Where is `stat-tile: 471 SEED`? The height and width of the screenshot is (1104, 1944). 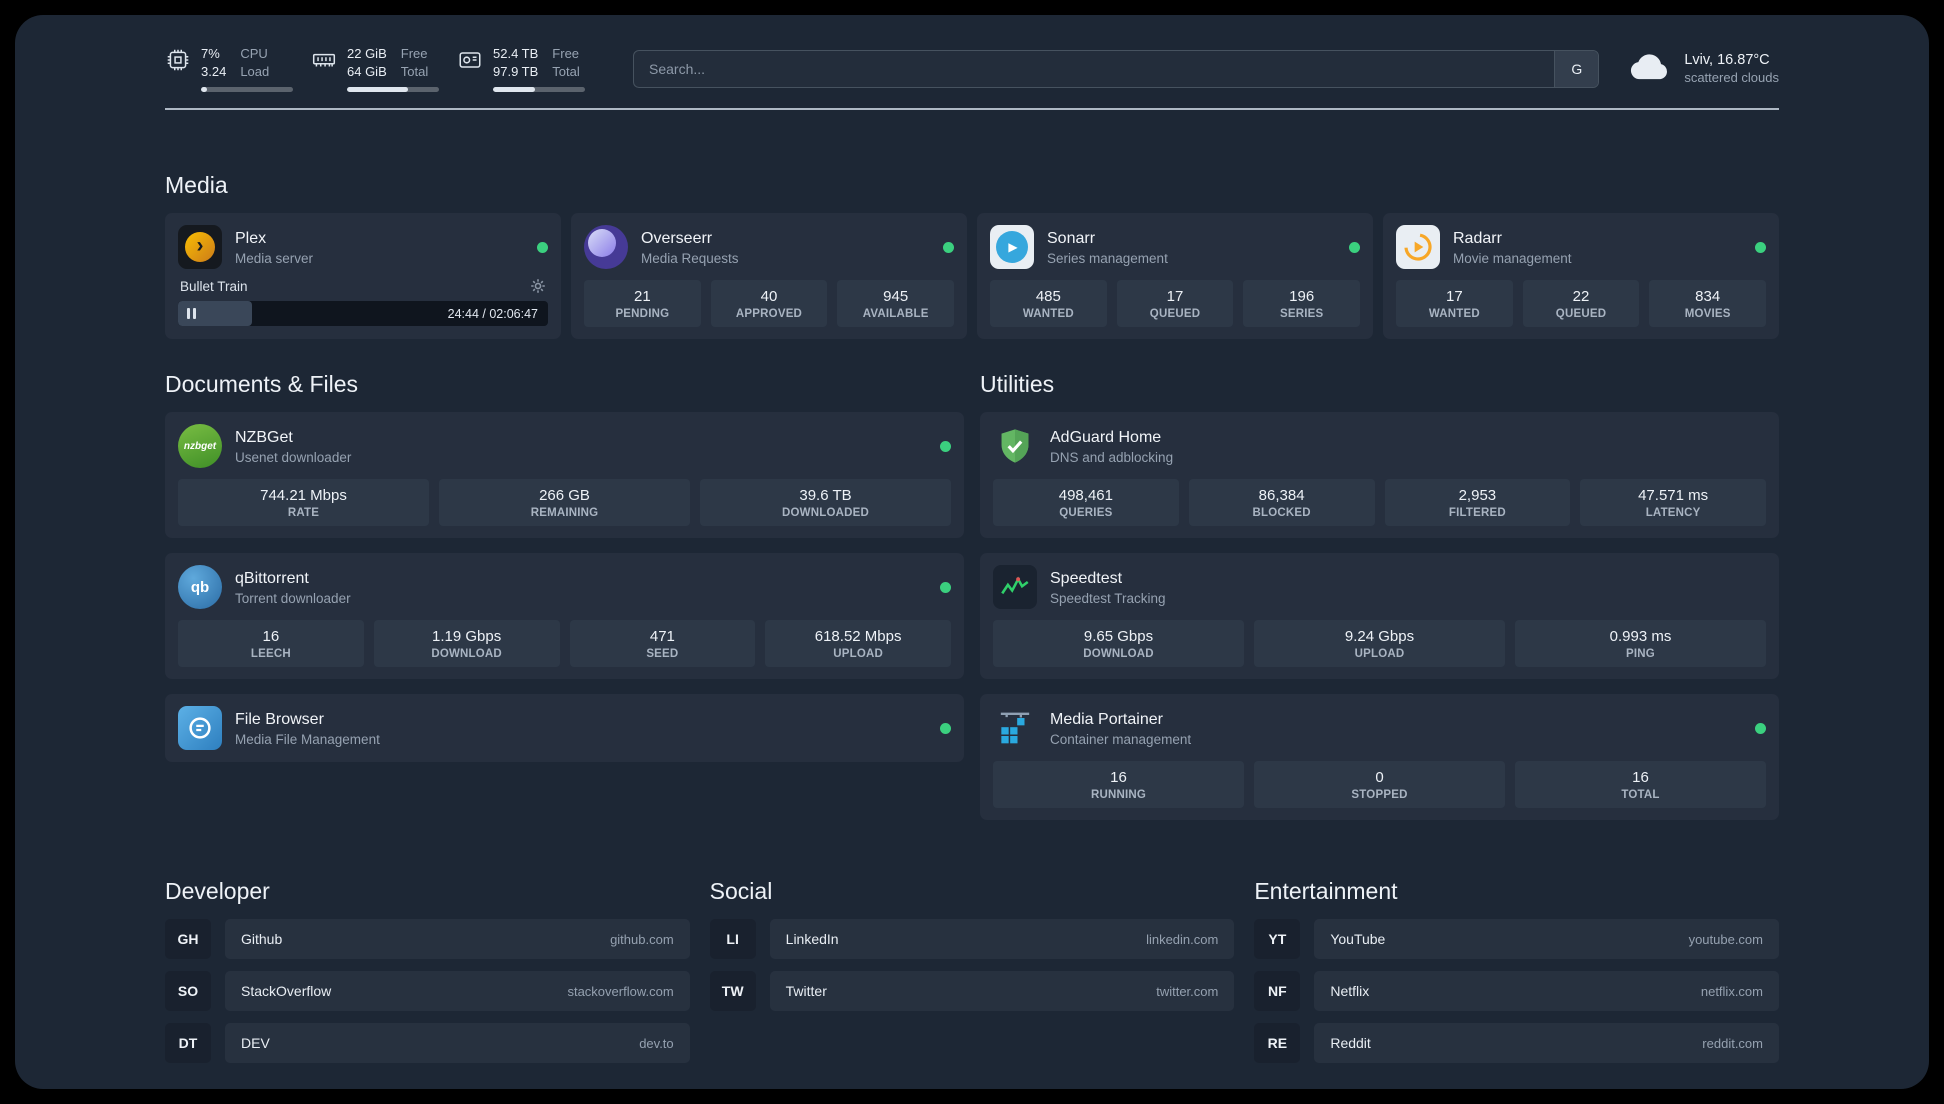 stat-tile: 471 SEED is located at coordinates (662, 644).